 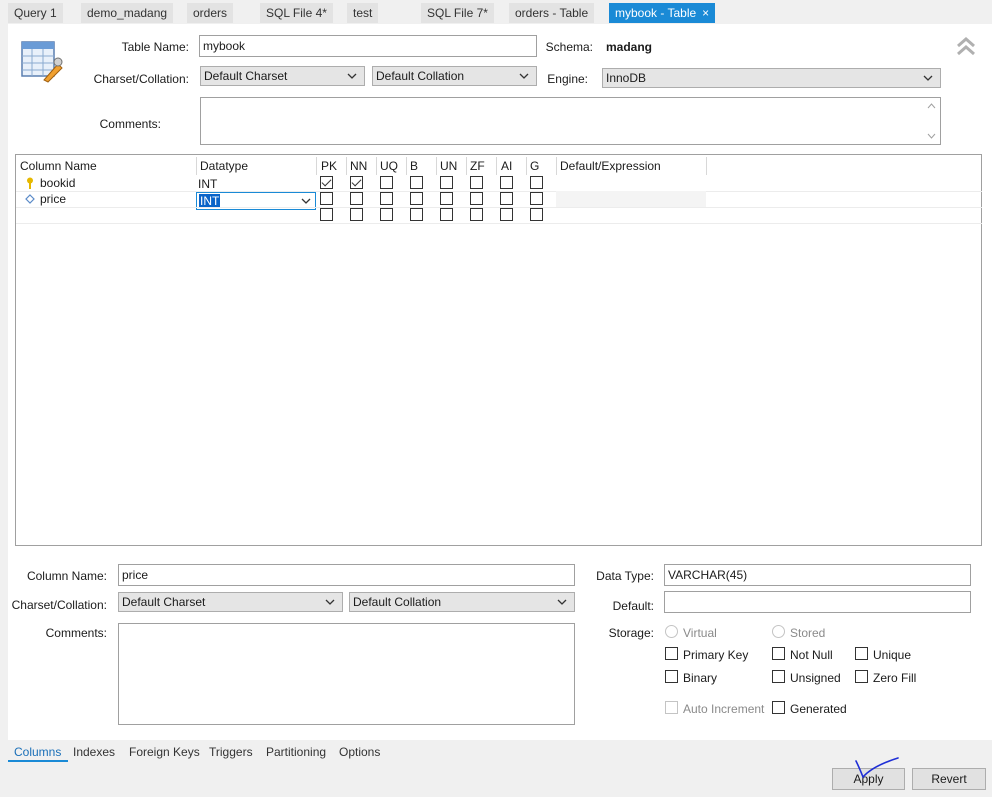 I want to click on zero-fill-checkbox, so click(x=861, y=676).